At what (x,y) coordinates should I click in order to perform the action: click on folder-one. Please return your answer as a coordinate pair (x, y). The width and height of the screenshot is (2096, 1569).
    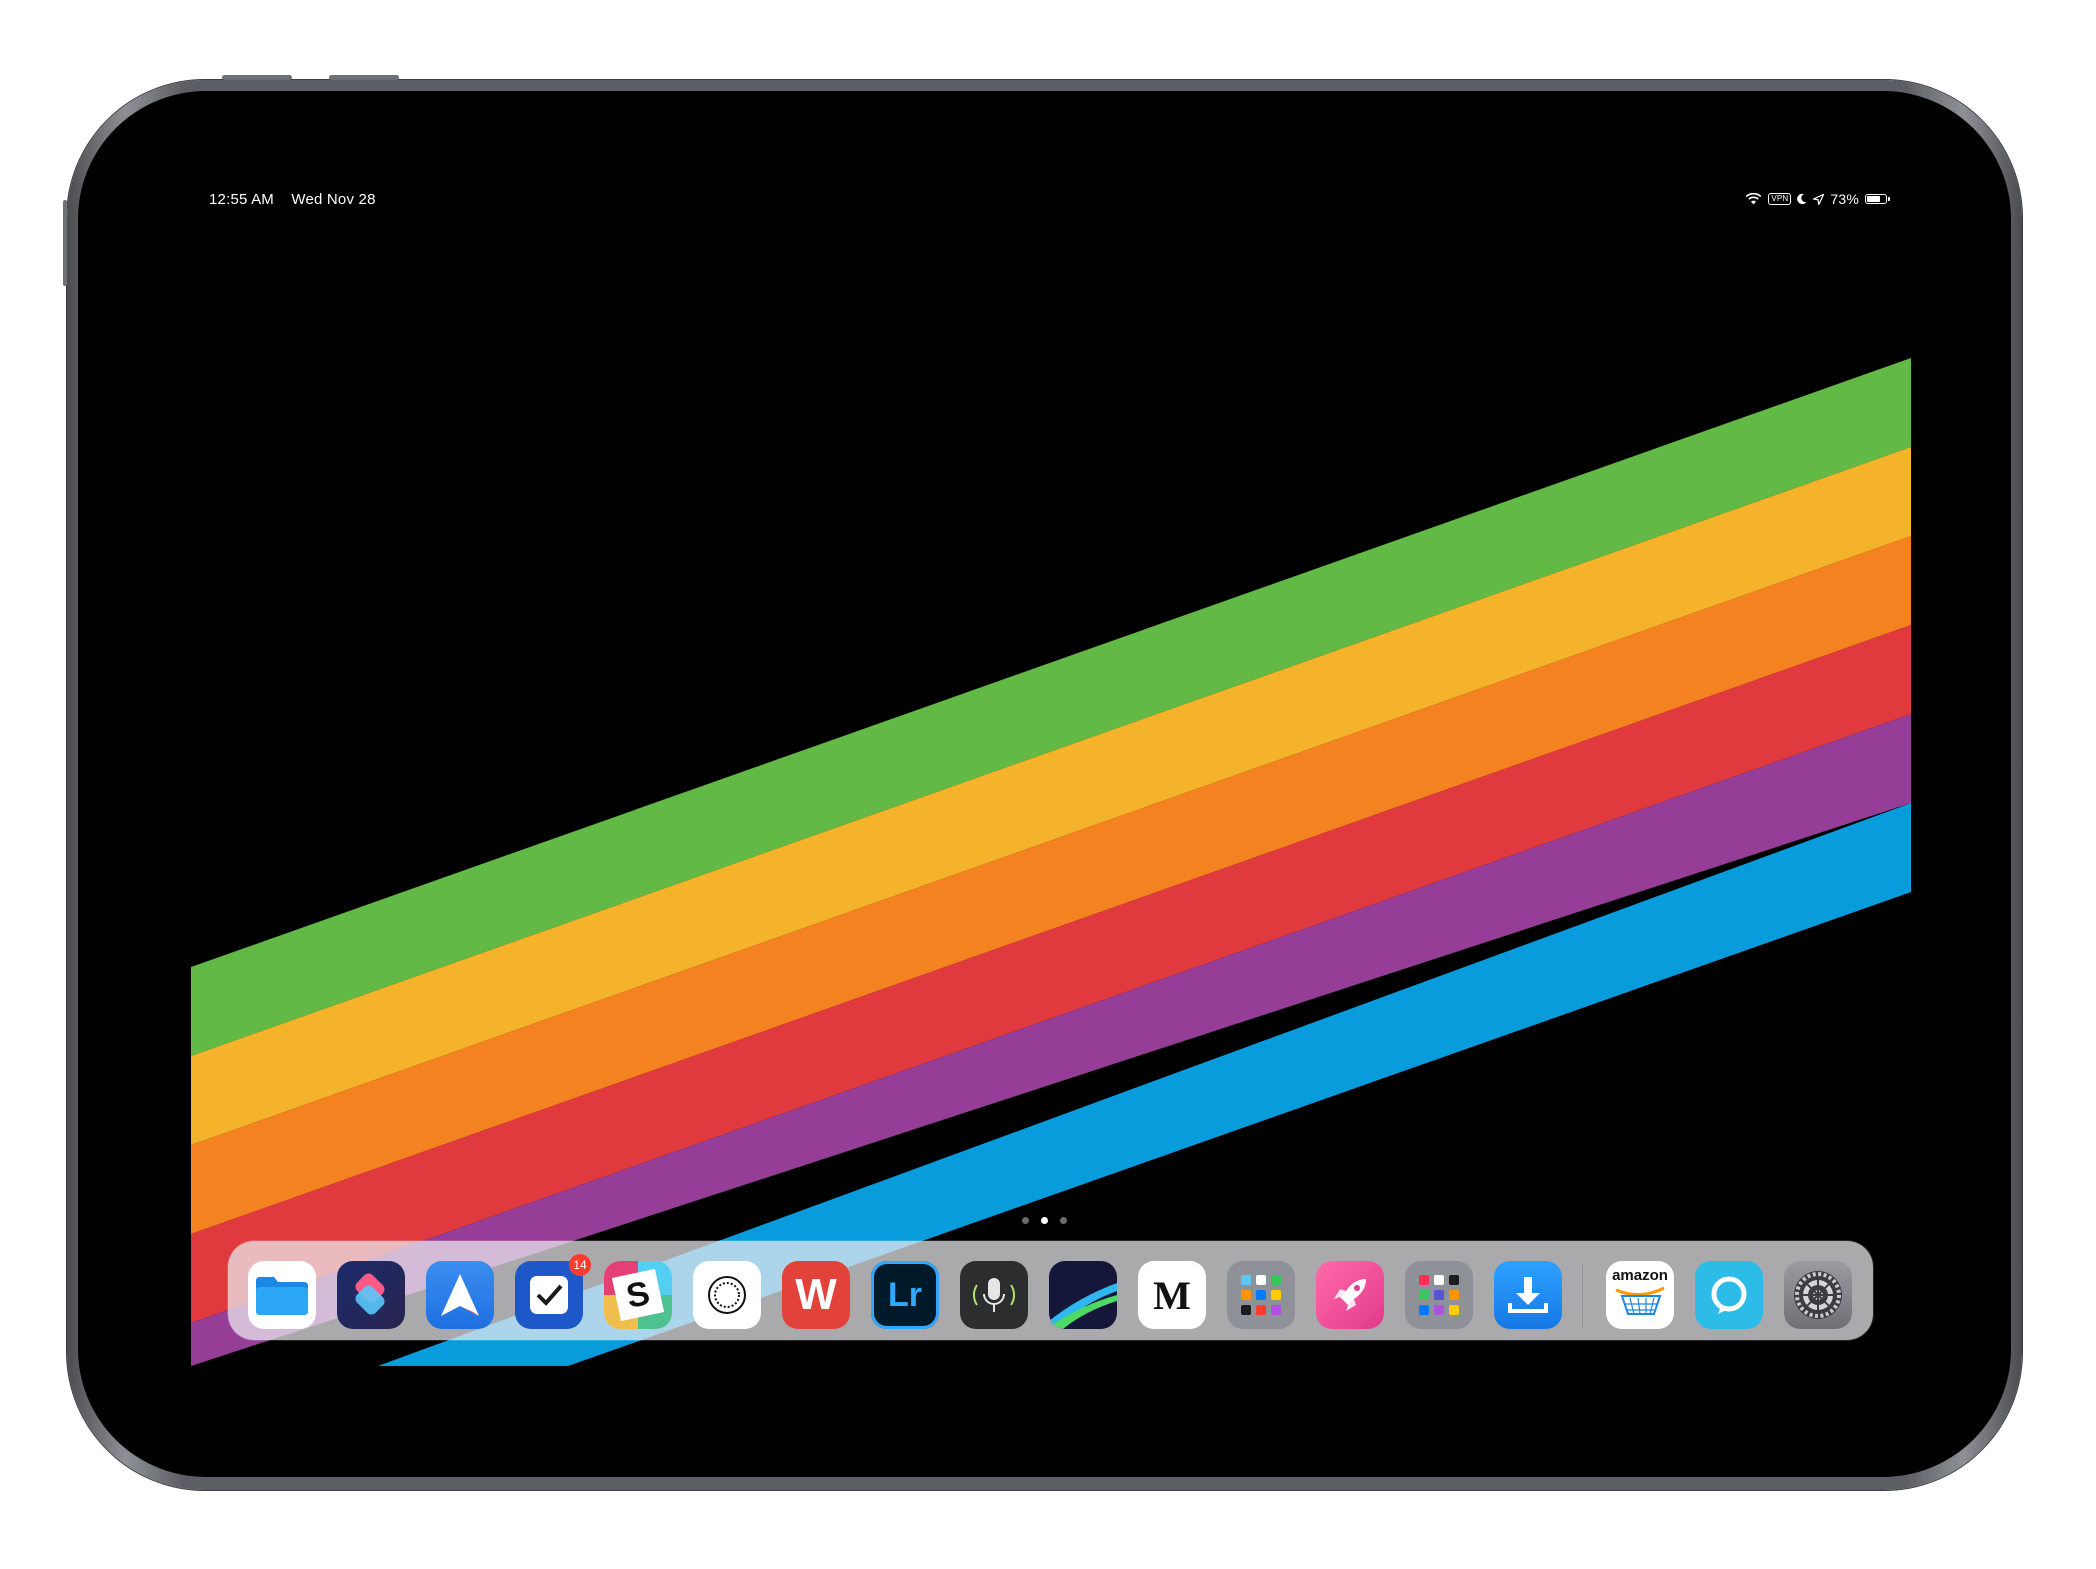
    Looking at the image, I should click on (1261, 1295).